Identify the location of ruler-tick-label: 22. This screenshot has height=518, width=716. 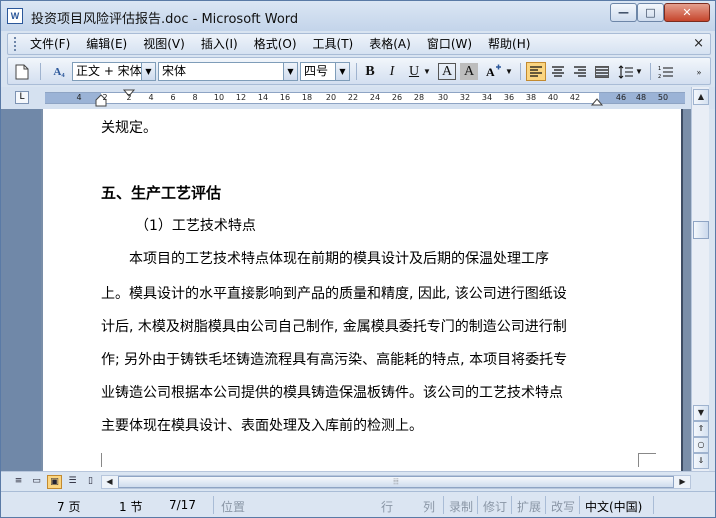
(353, 97).